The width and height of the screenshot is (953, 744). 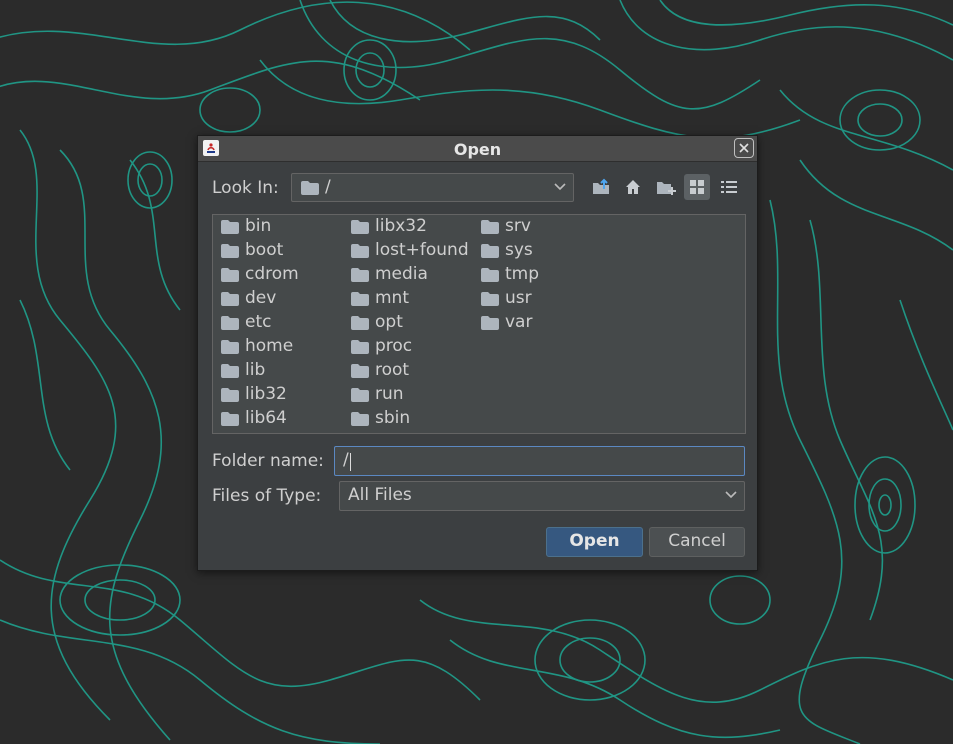 I want to click on file-name: run, so click(x=389, y=394).